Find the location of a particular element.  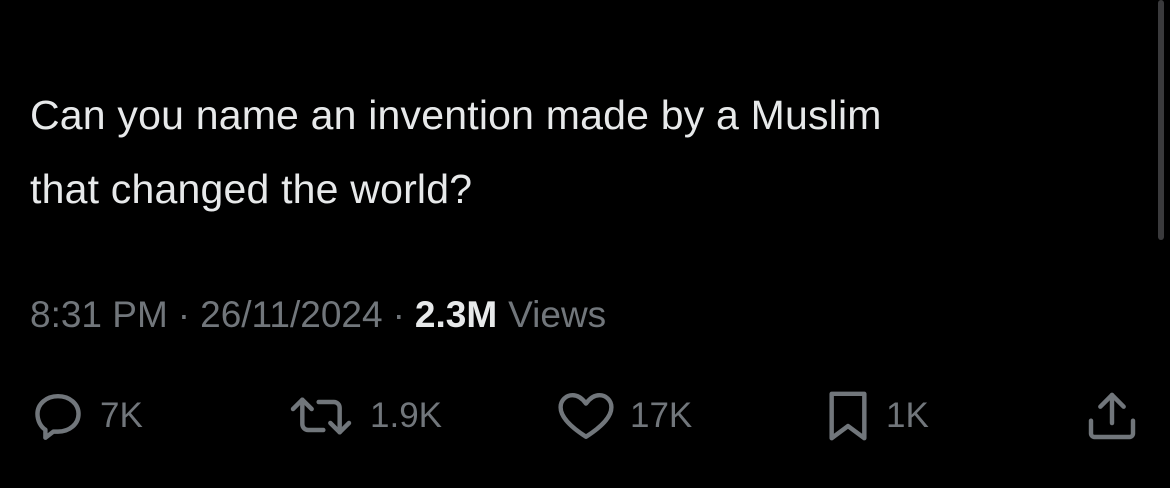

repost-count: 1.9K is located at coordinates (406, 415).